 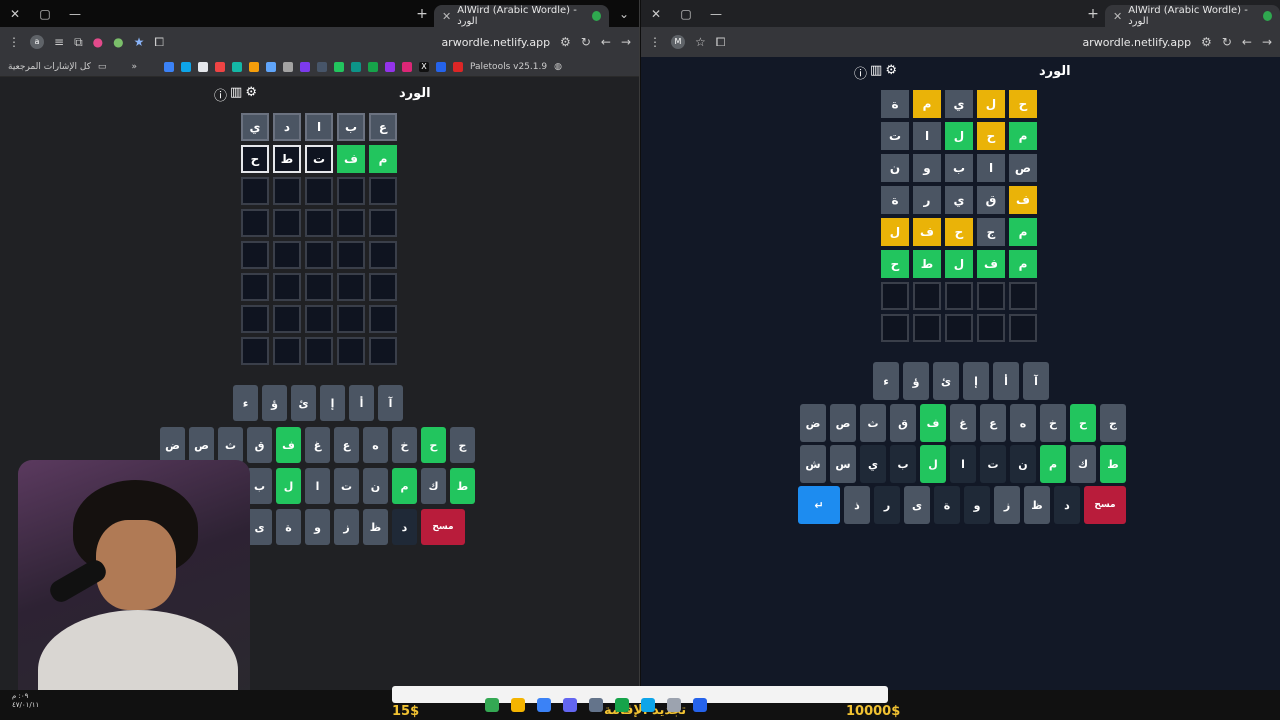 I want to click on all-bookmarks-link: كل الإشارات المرجعية, so click(x=49, y=67).